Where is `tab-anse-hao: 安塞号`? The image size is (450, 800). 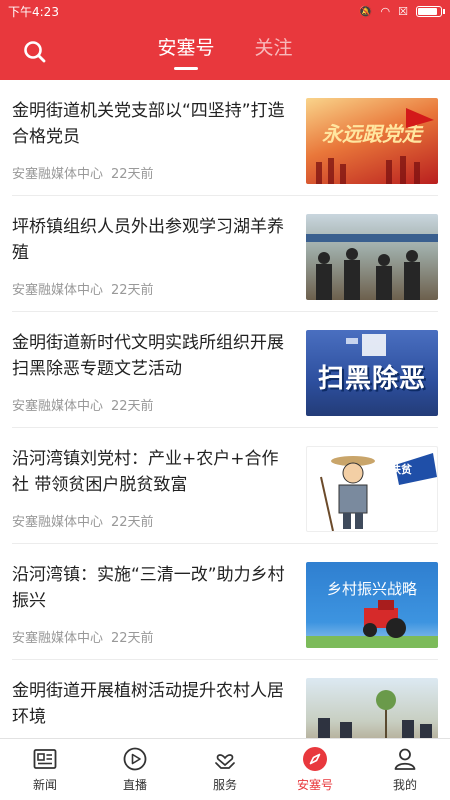 tab-anse-hao: 安塞号 is located at coordinates (186, 51).